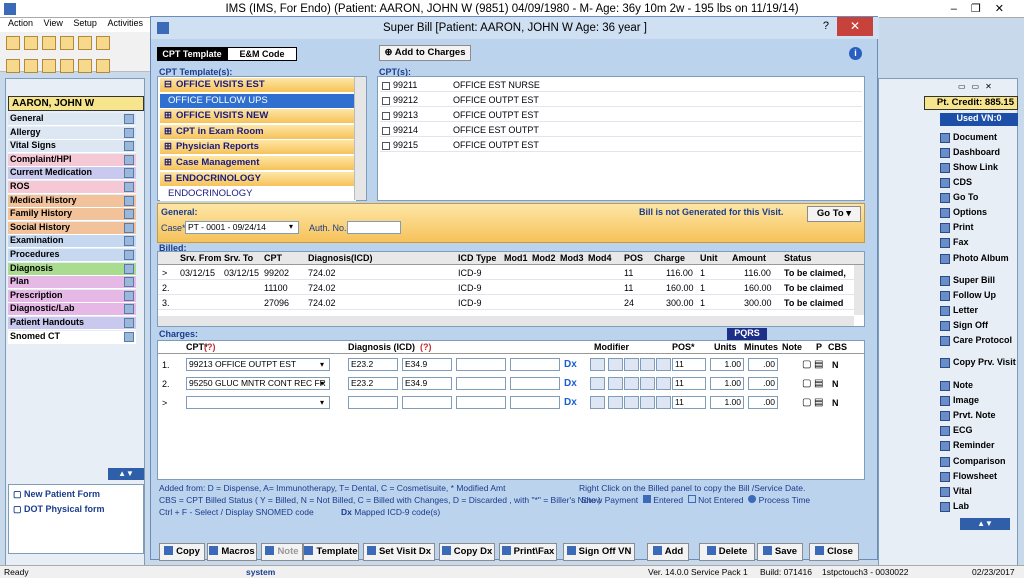 The height and width of the screenshot is (578, 1024). I want to click on left-nav-item: Patient Handouts, so click(72, 323).